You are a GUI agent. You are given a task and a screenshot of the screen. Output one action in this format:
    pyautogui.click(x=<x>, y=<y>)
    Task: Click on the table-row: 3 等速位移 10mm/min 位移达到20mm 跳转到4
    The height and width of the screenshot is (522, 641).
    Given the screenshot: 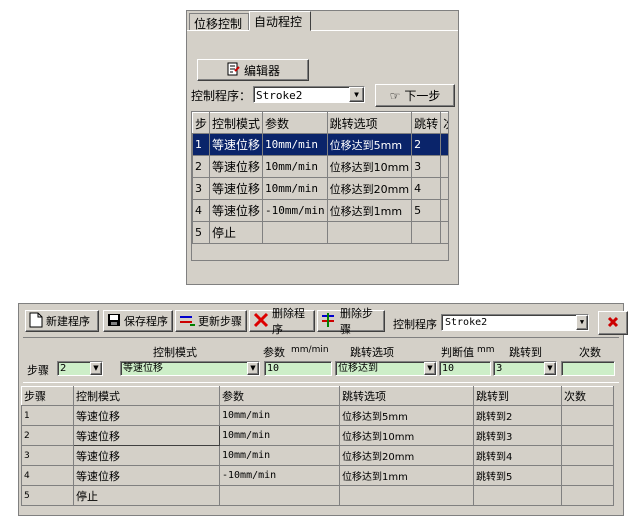 What is the action you would take?
    pyautogui.click(x=317, y=455)
    